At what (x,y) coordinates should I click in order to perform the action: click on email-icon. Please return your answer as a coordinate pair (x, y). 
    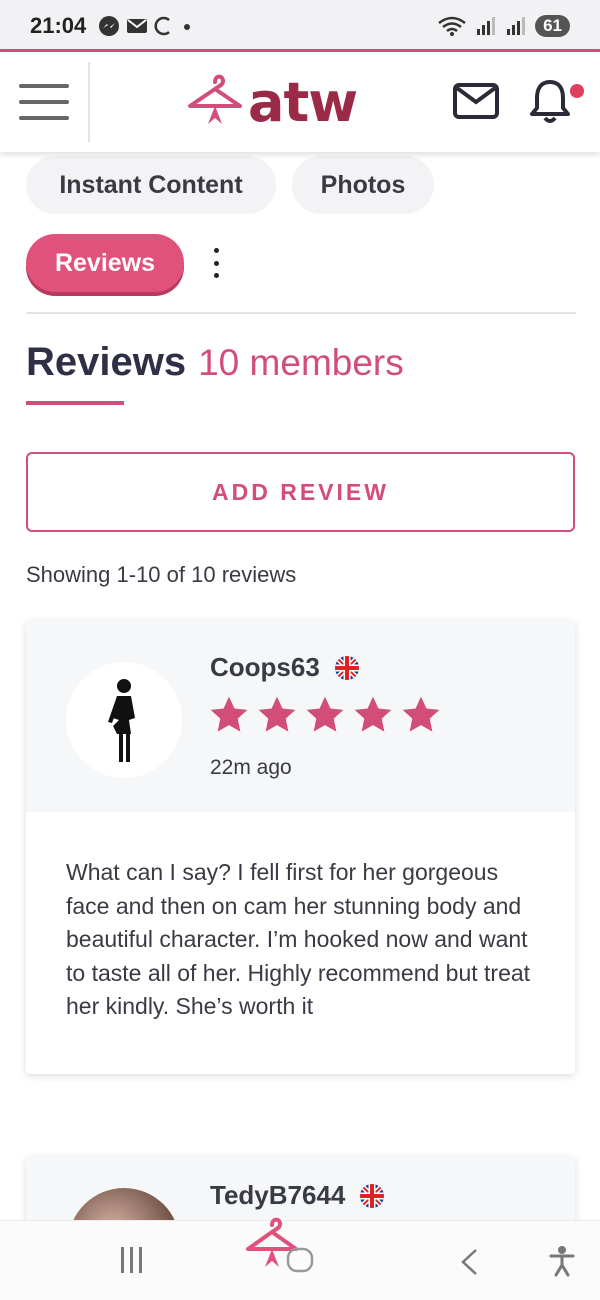
    Looking at the image, I should click on (137, 26).